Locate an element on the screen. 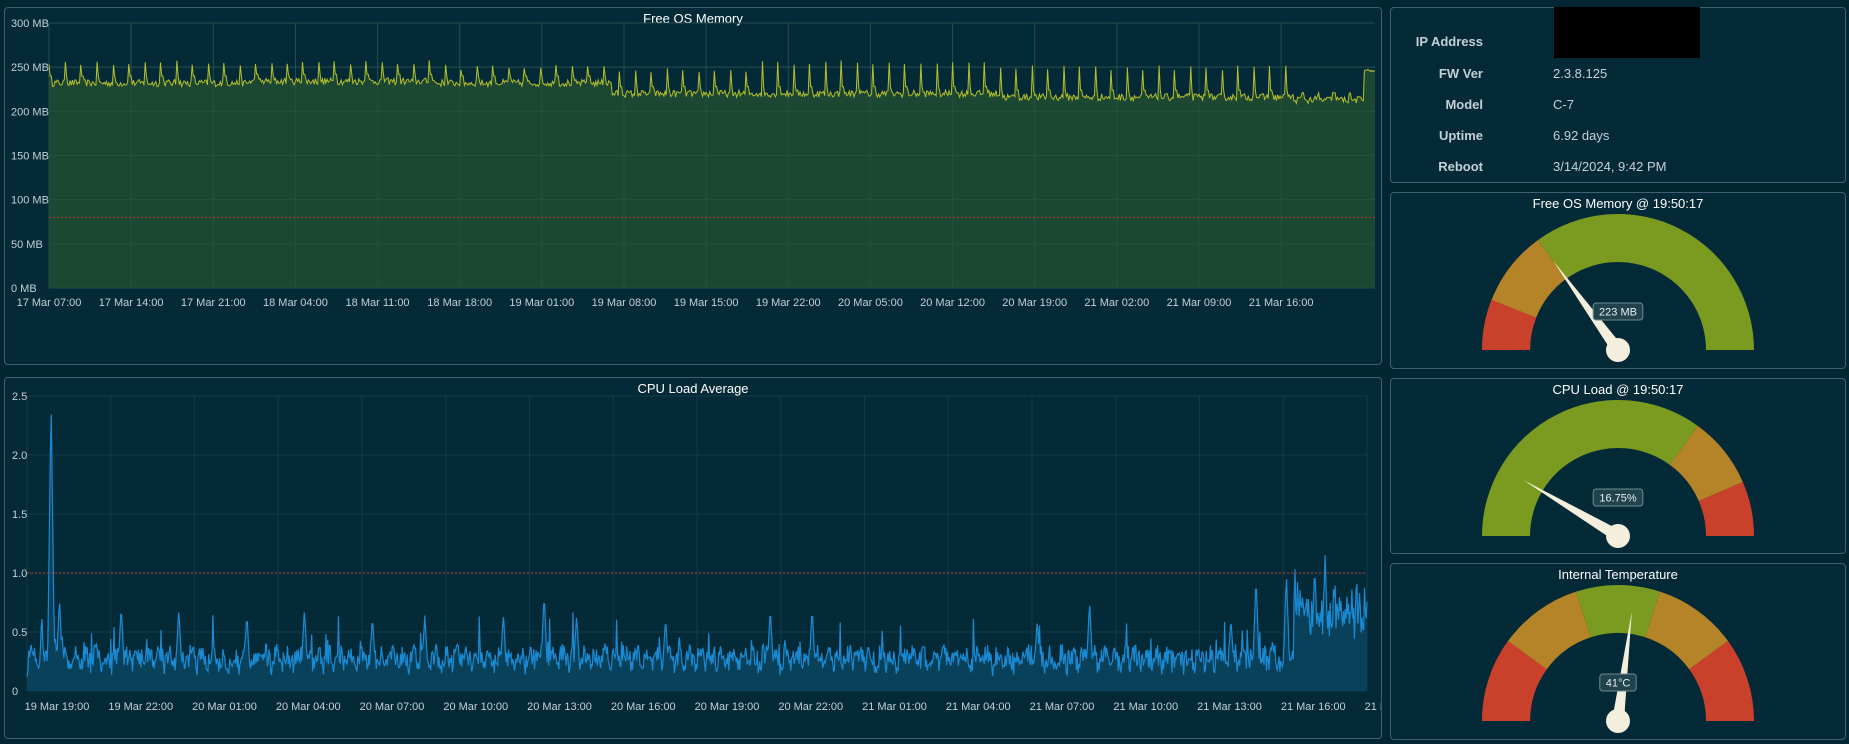 This screenshot has width=1849, height=744. x-tick-label: 19 Mar 08:00 is located at coordinates (624, 303).